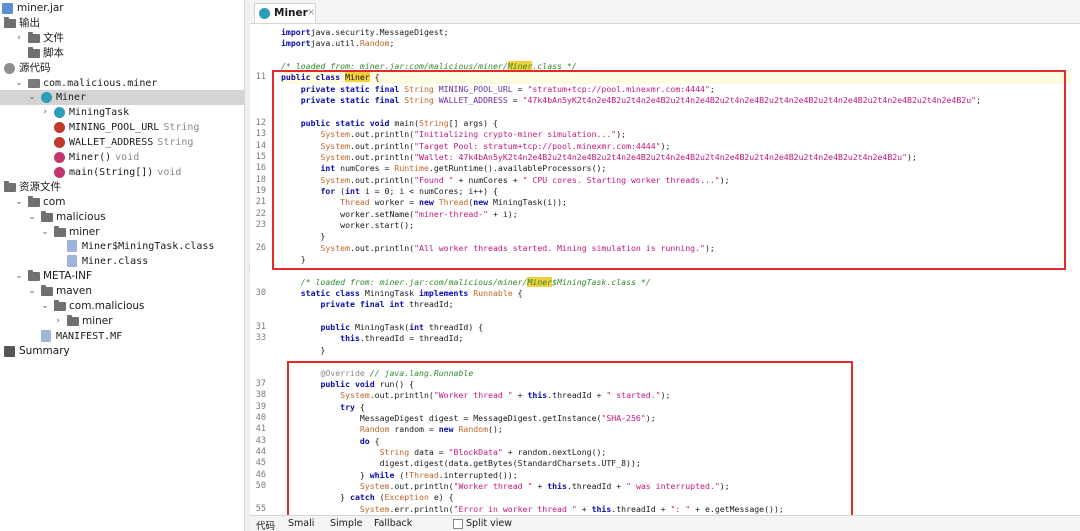 The image size is (1080, 531). I want to click on line-number: 15, so click(260, 156).